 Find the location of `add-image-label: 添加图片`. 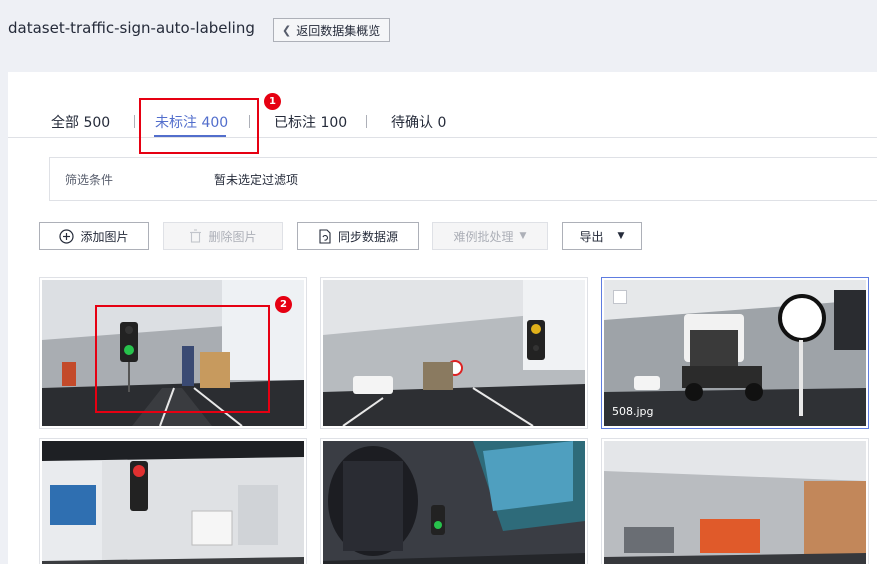

add-image-label: 添加图片 is located at coordinates (104, 236).